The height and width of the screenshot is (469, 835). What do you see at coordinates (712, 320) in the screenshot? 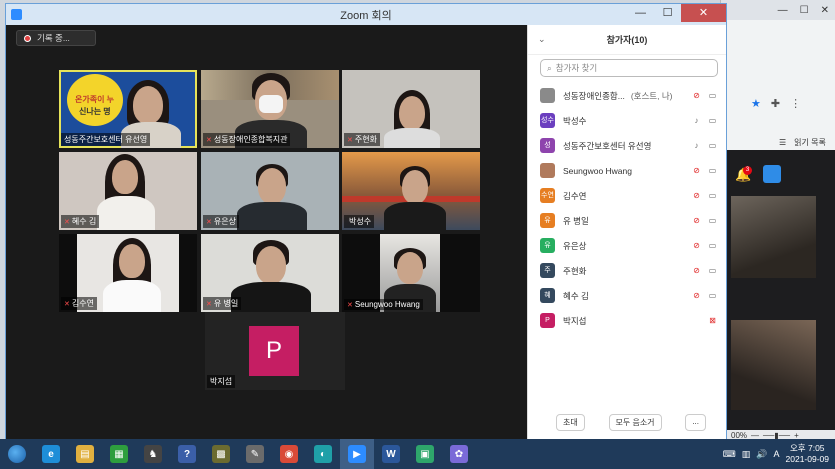
I see `video-off-icon: ⊠` at bounding box center [712, 320].